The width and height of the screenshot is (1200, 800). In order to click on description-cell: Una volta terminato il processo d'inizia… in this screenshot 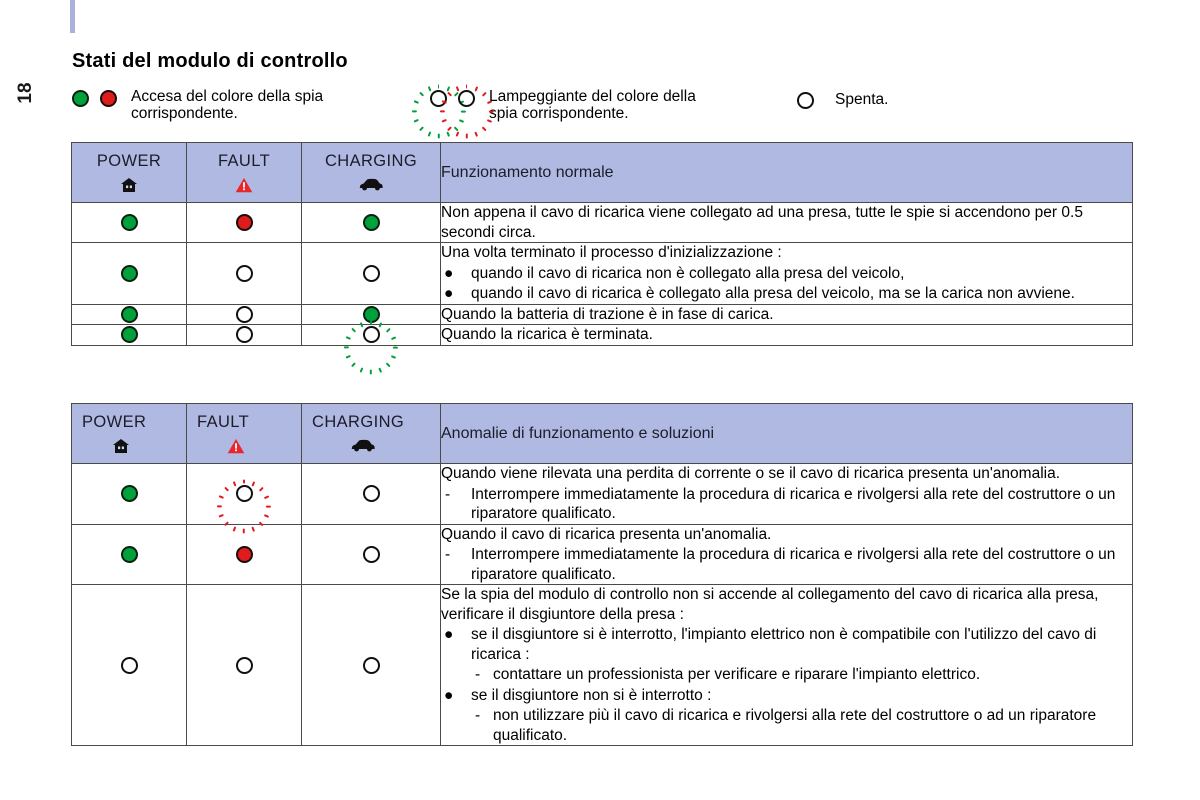, I will do `click(786, 273)`.